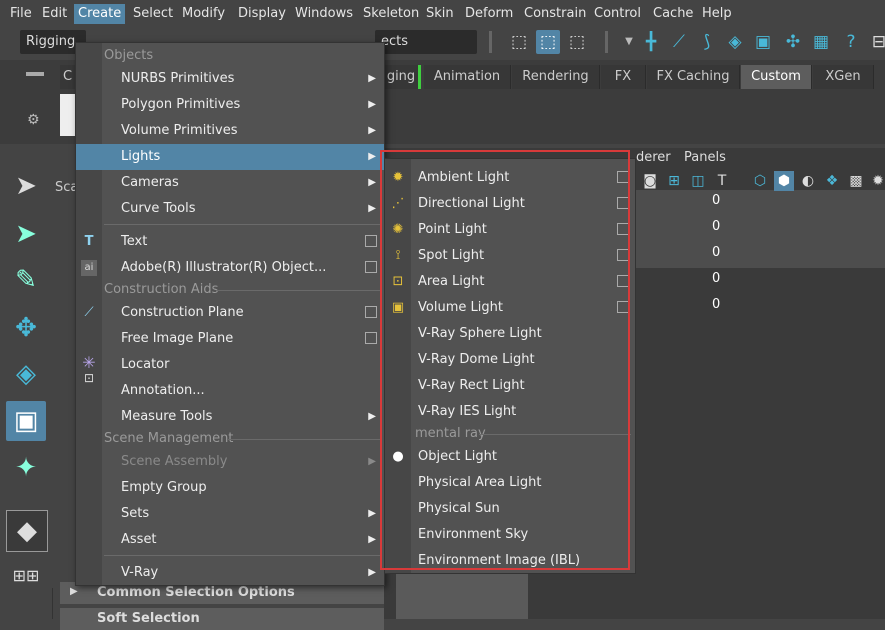 The height and width of the screenshot is (630, 885). I want to click on submenu-item-spot-light: ⟟ Spot Light, so click(510, 256).